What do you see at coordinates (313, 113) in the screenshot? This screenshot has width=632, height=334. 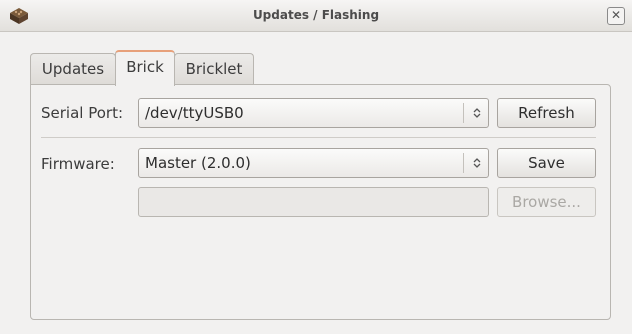 I see `serial-port-combobox: /dev/ttyUSB0` at bounding box center [313, 113].